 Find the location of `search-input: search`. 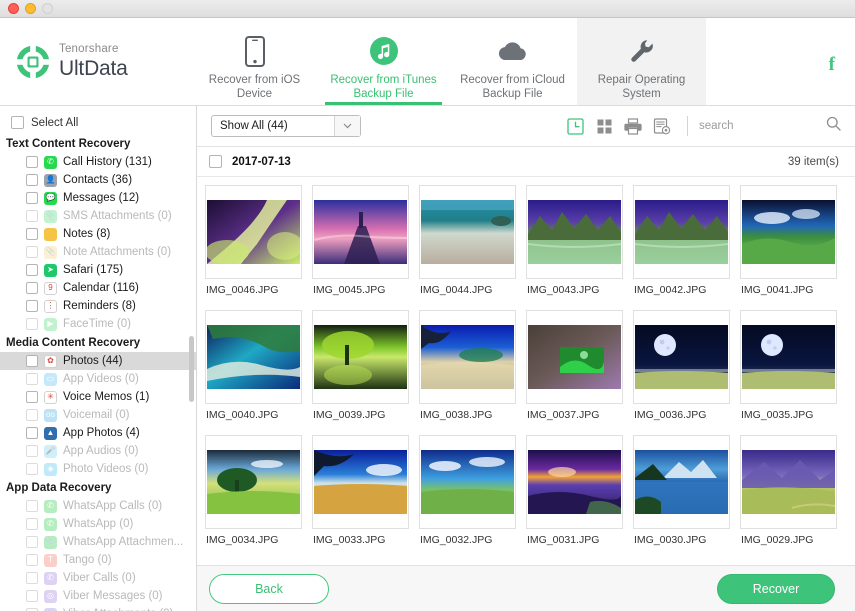

search-input: search is located at coordinates (716, 126).